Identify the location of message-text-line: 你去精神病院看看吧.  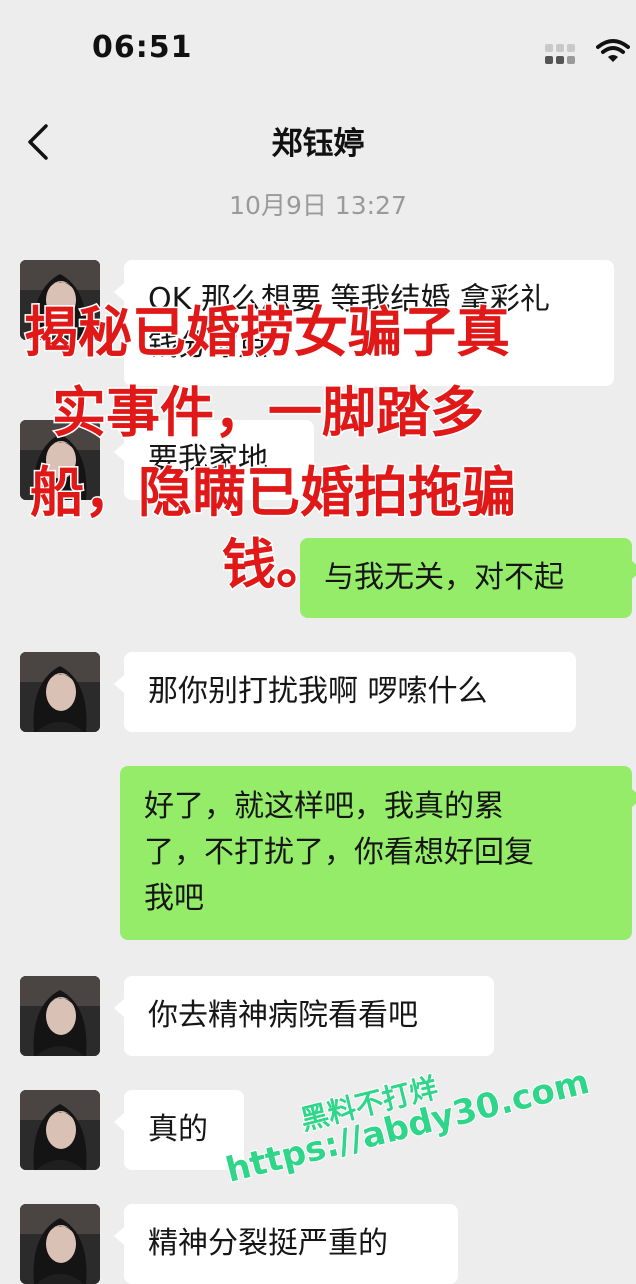
(283, 1015).